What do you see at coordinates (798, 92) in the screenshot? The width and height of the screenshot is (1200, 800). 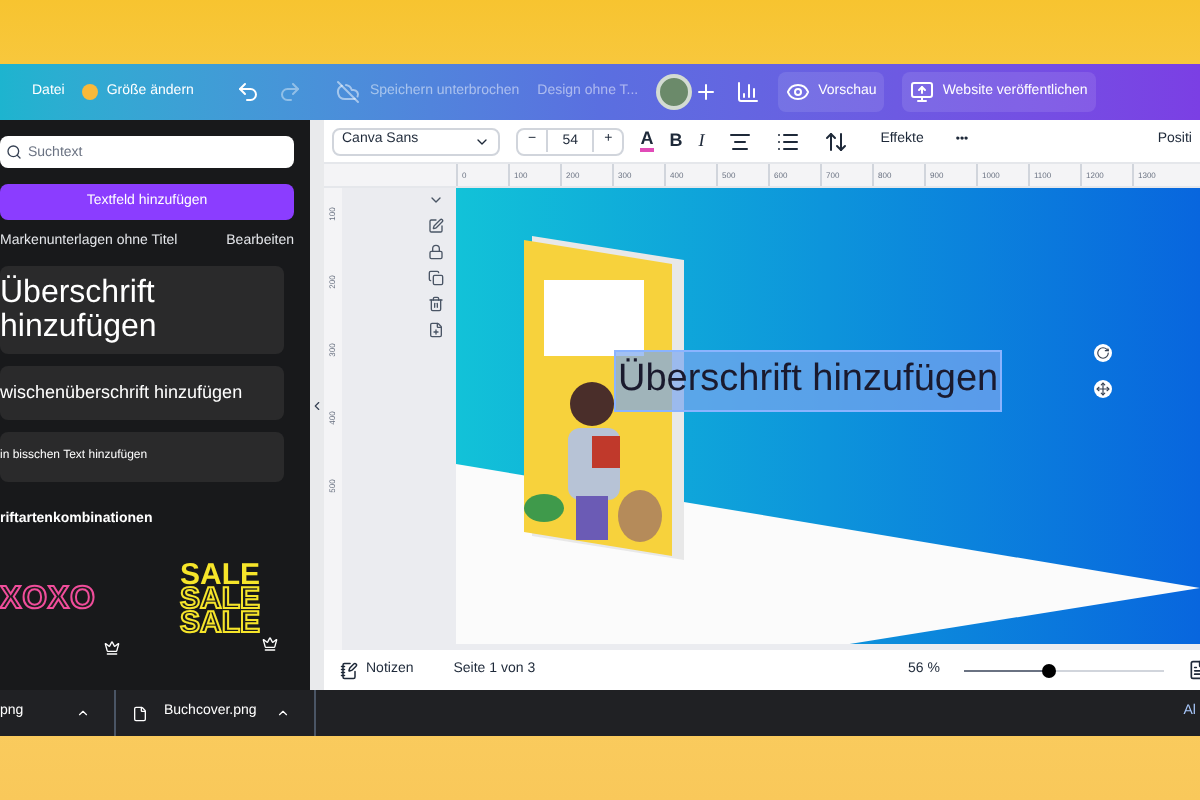 I see `eye-icon` at bounding box center [798, 92].